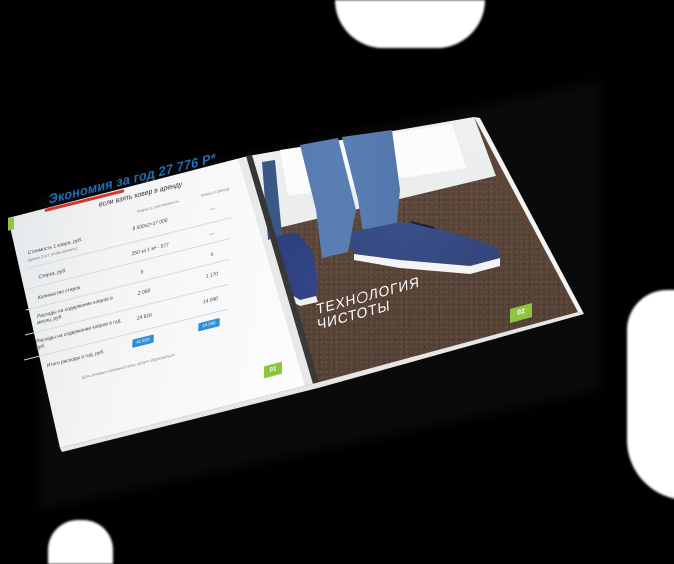 This screenshot has width=674, height=564. What do you see at coordinates (144, 317) in the screenshot?
I see `cell-yearly-own: 24 816` at bounding box center [144, 317].